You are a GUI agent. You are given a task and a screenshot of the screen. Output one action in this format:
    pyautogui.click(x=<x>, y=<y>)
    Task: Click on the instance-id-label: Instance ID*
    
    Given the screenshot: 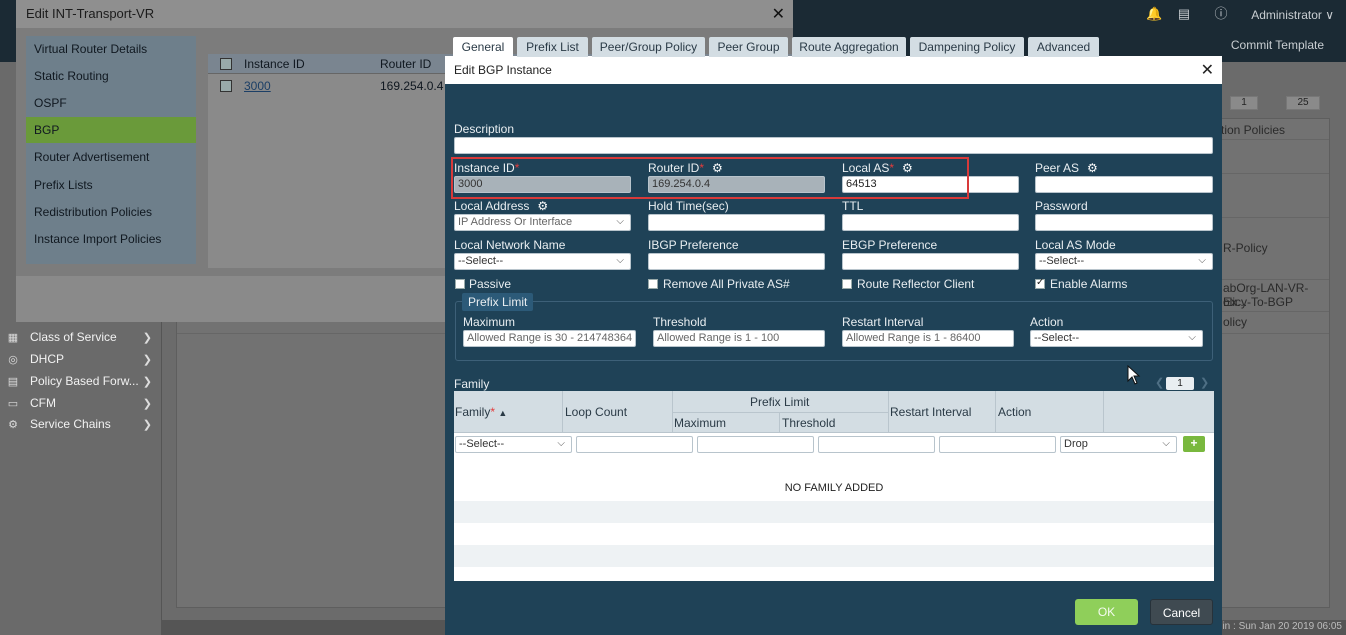 What is the action you would take?
    pyautogui.click(x=487, y=168)
    